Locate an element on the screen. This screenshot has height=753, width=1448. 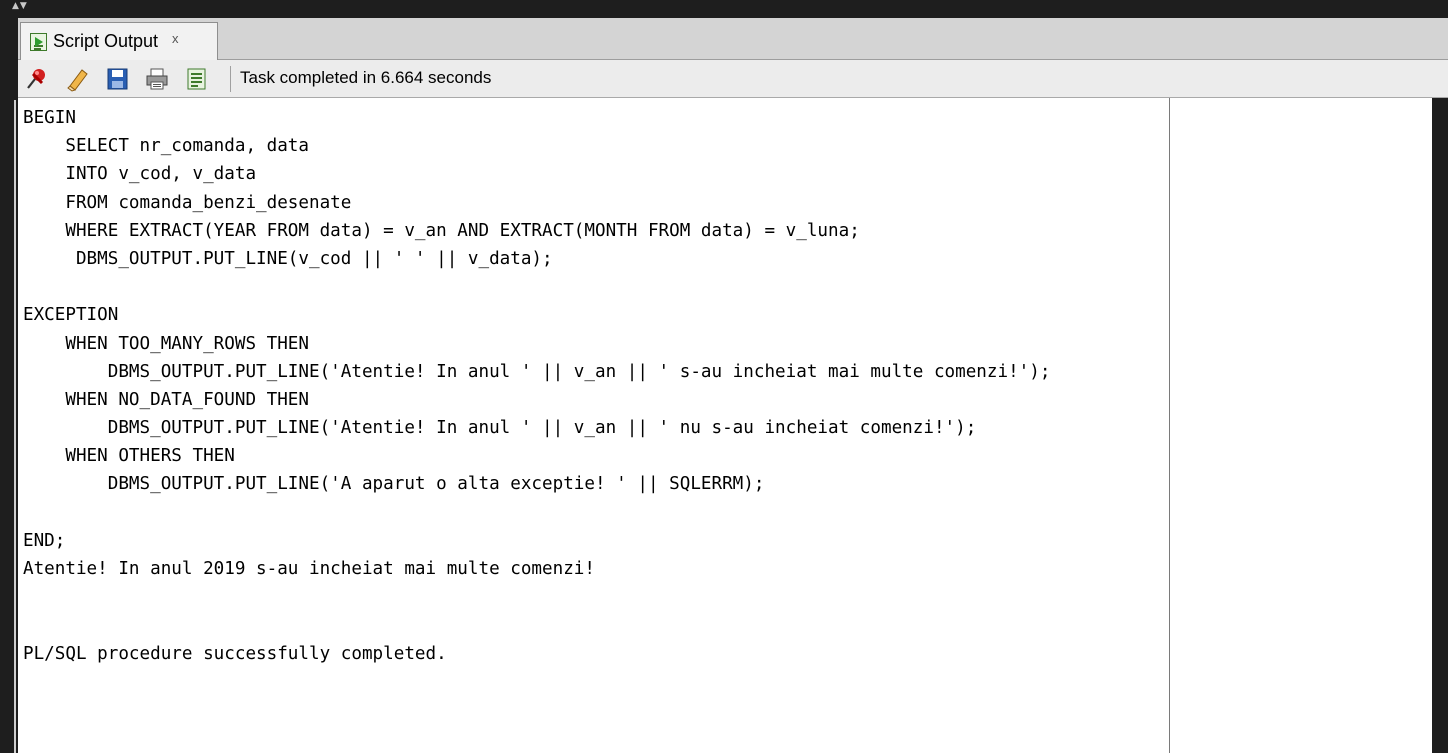
output-line: INTO v_cod, v_data is located at coordinates (140, 174).